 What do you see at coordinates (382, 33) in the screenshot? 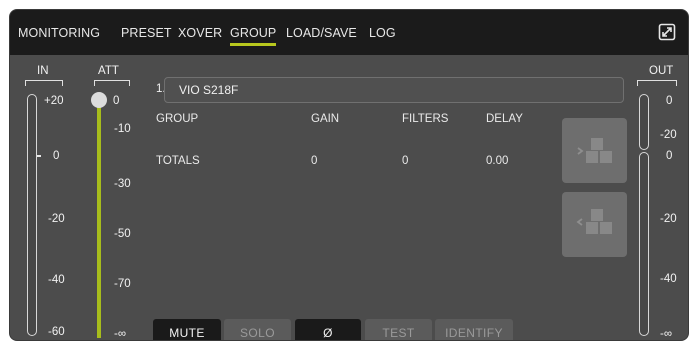
I see `tab-log: LOG` at bounding box center [382, 33].